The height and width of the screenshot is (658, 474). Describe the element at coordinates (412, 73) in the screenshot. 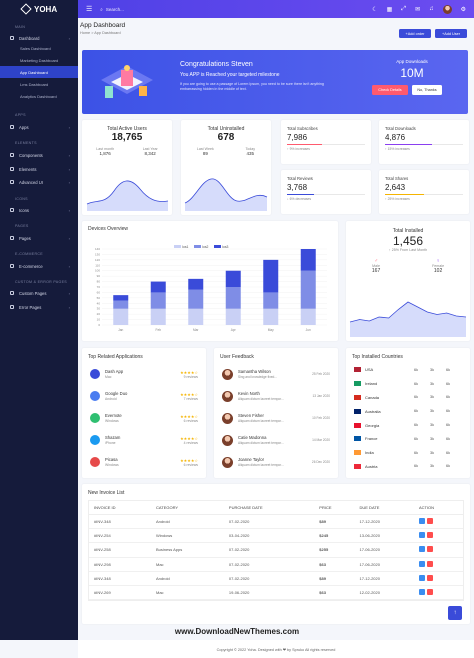

I see `downloads-value: 10M` at that location.